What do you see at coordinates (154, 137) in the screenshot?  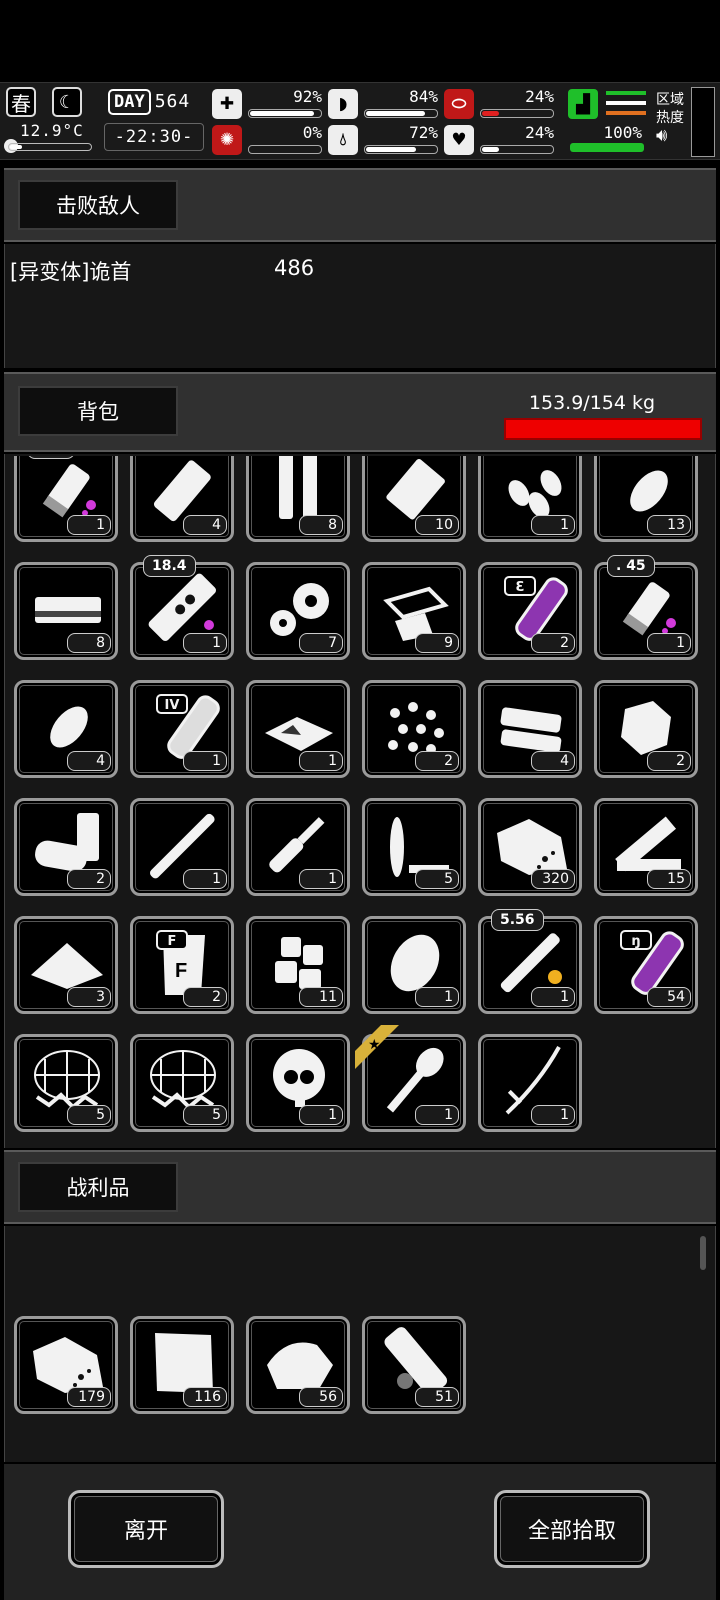 I see `game-clock: -22:30-` at bounding box center [154, 137].